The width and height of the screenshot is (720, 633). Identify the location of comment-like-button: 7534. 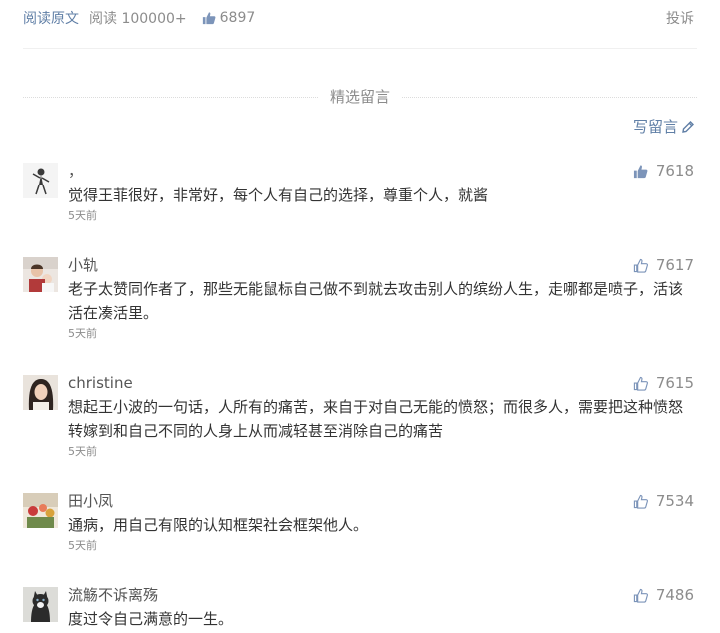
(663, 501).